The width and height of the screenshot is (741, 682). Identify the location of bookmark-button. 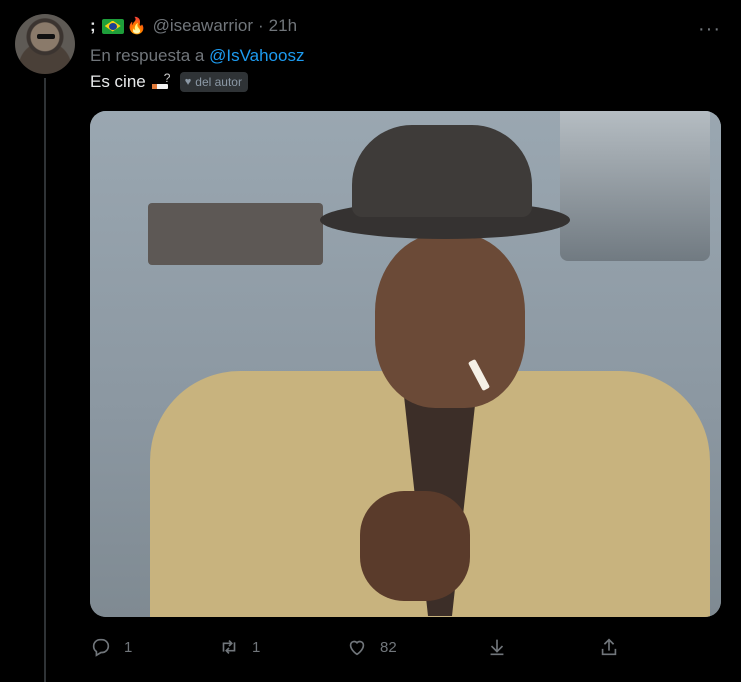
(497, 647).